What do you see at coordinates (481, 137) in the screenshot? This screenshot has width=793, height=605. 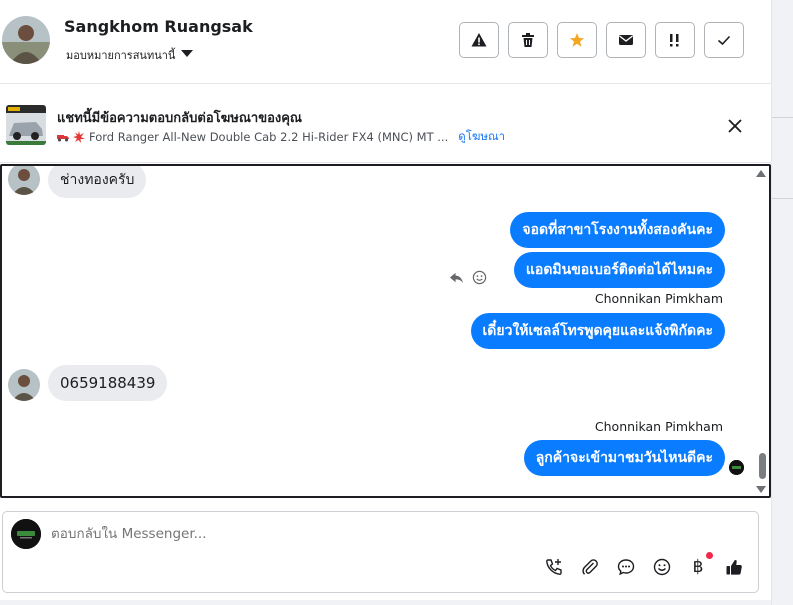 I see `view-ad-link: ดูโฆษณา` at bounding box center [481, 137].